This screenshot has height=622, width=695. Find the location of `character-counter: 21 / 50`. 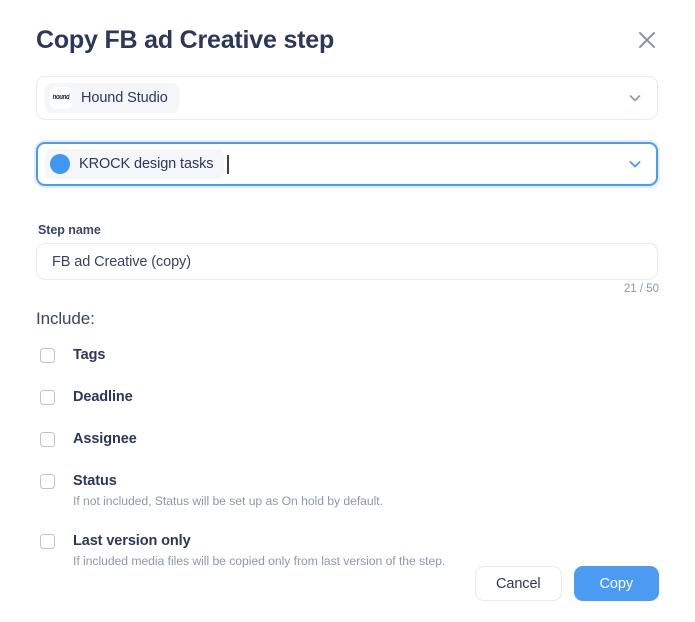

character-counter: 21 / 50 is located at coordinates (641, 289).